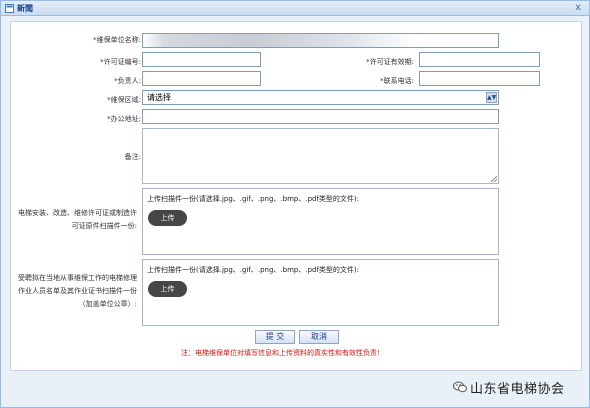 The image size is (590, 408). Describe the element at coordinates (320, 156) in the screenshot. I see `remark-textarea` at that location.